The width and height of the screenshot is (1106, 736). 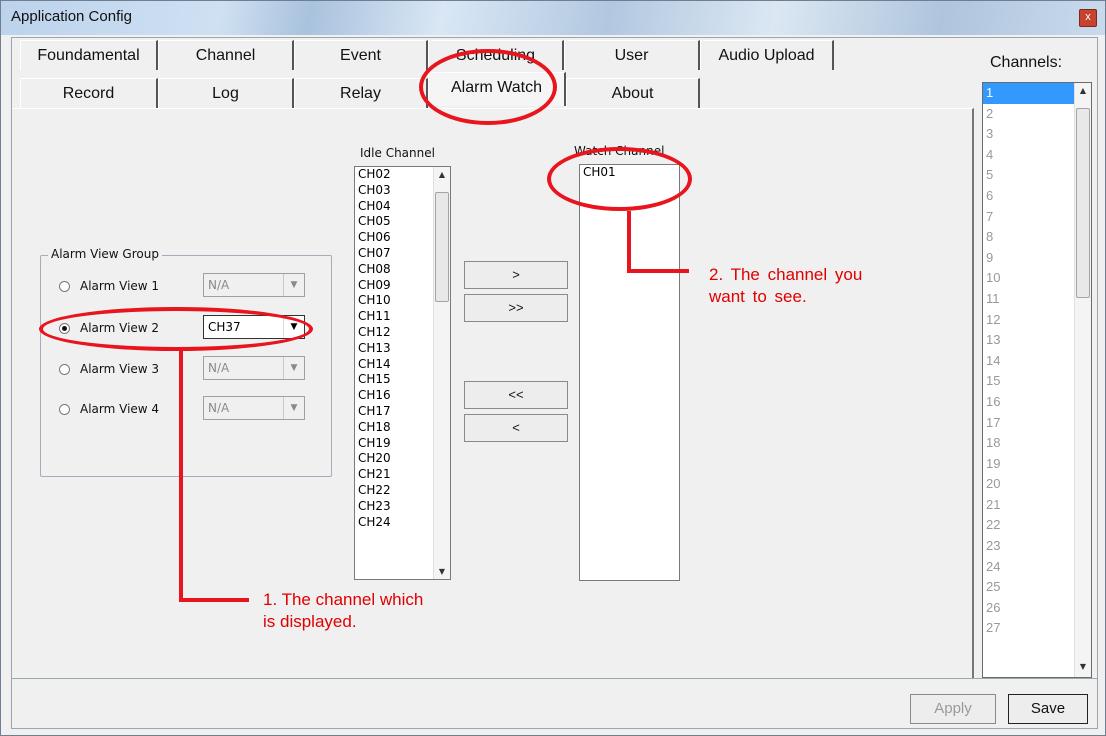 I want to click on annotation-note-1-line2: is displayed., so click(x=310, y=621).